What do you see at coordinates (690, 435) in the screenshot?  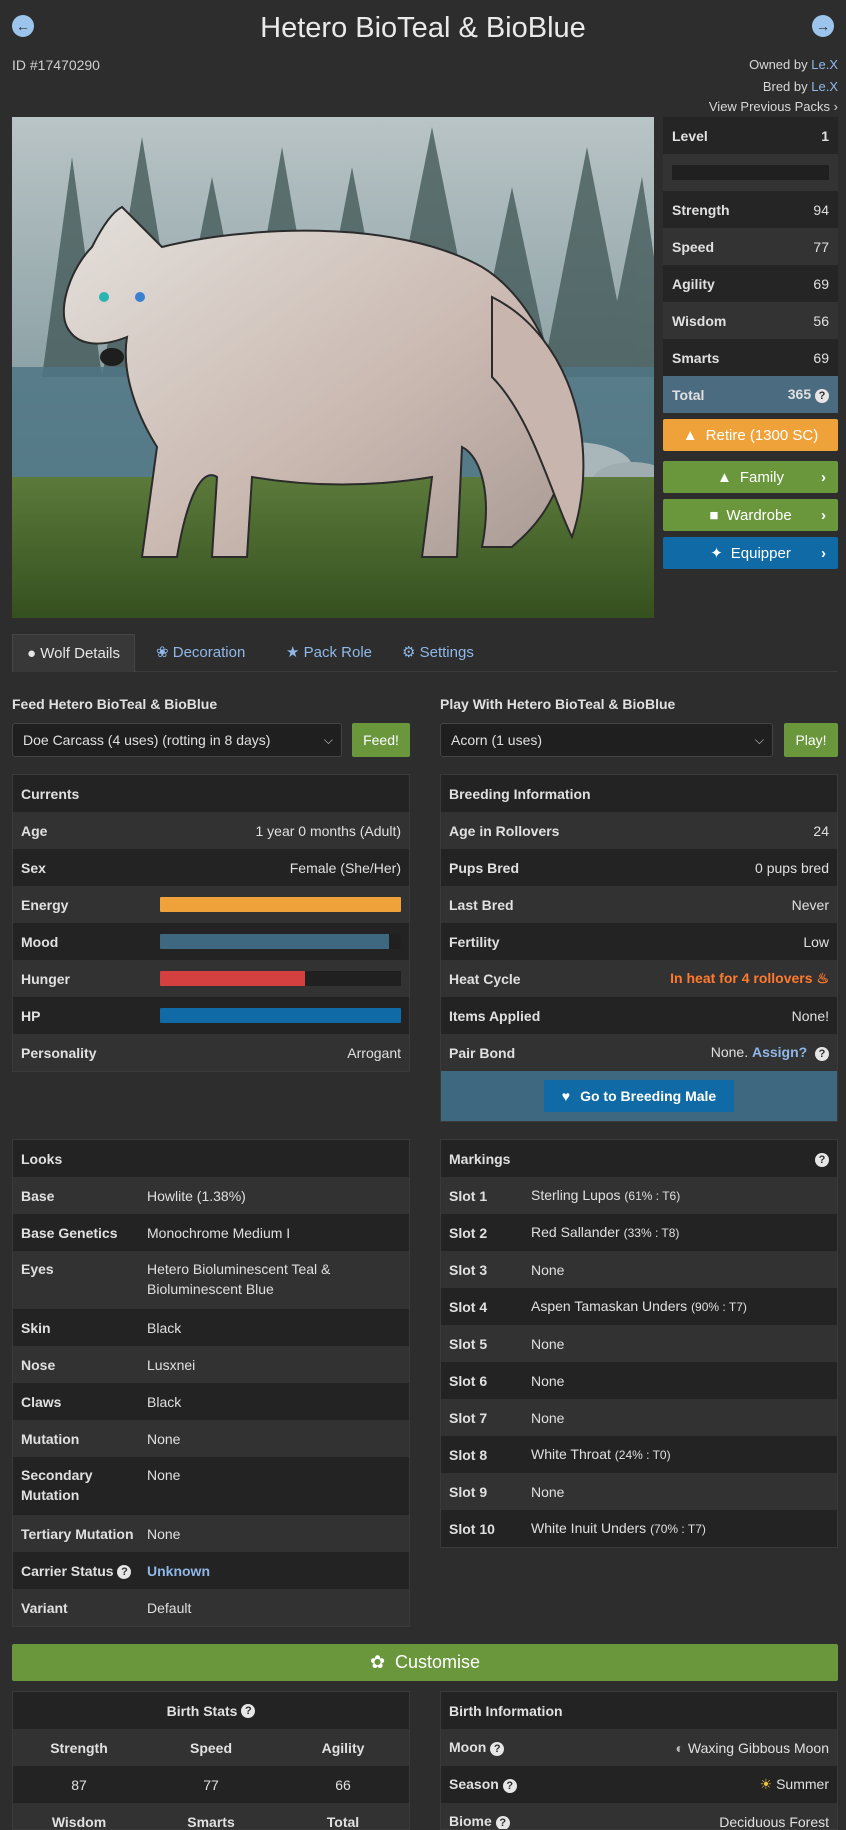 I see `tombstone-icon: ▲` at bounding box center [690, 435].